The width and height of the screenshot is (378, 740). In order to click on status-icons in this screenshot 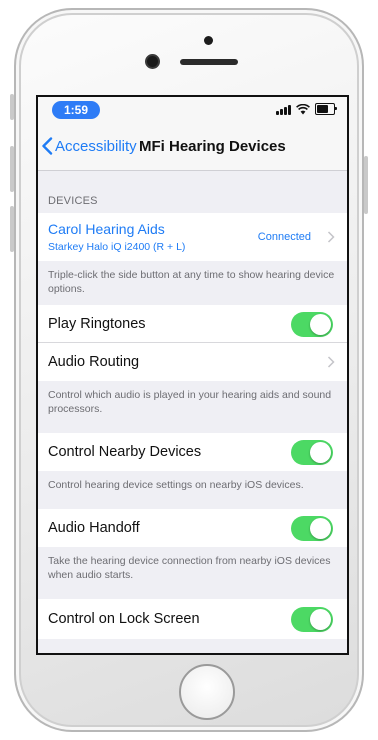, I will do `click(306, 109)`.